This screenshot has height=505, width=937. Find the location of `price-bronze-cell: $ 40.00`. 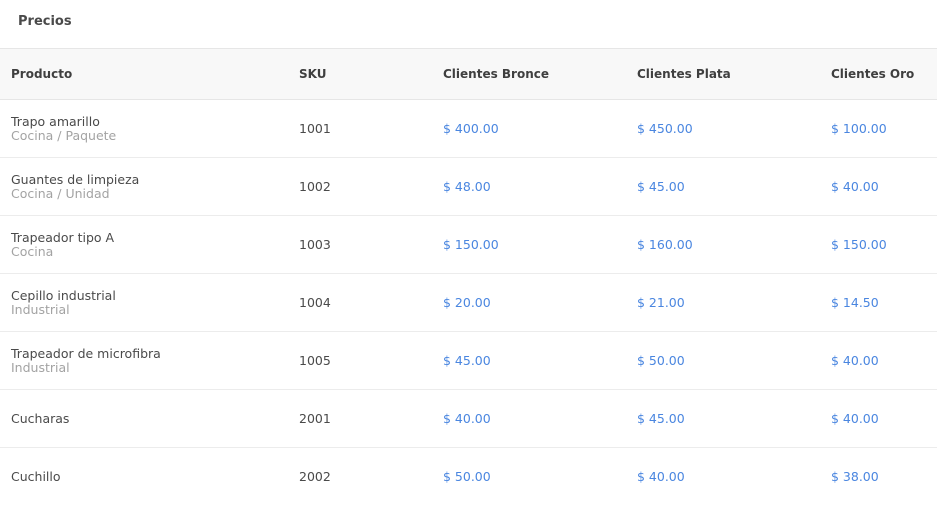

price-bronze-cell: $ 40.00 is located at coordinates (529, 418).